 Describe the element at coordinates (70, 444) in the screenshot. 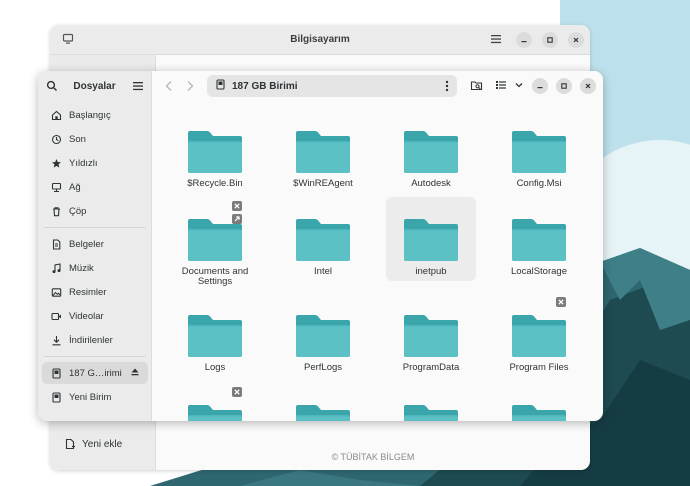

I see `add-file-icon` at that location.